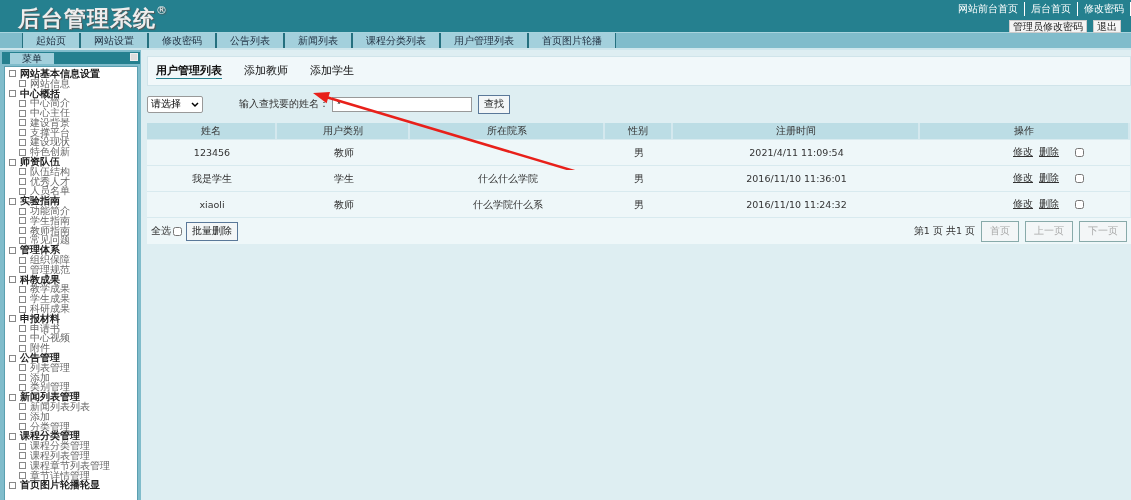 Image resolution: width=1131 pixels, height=500 pixels. What do you see at coordinates (50, 230) in the screenshot?
I see `menu-item: 教师指南` at bounding box center [50, 230].